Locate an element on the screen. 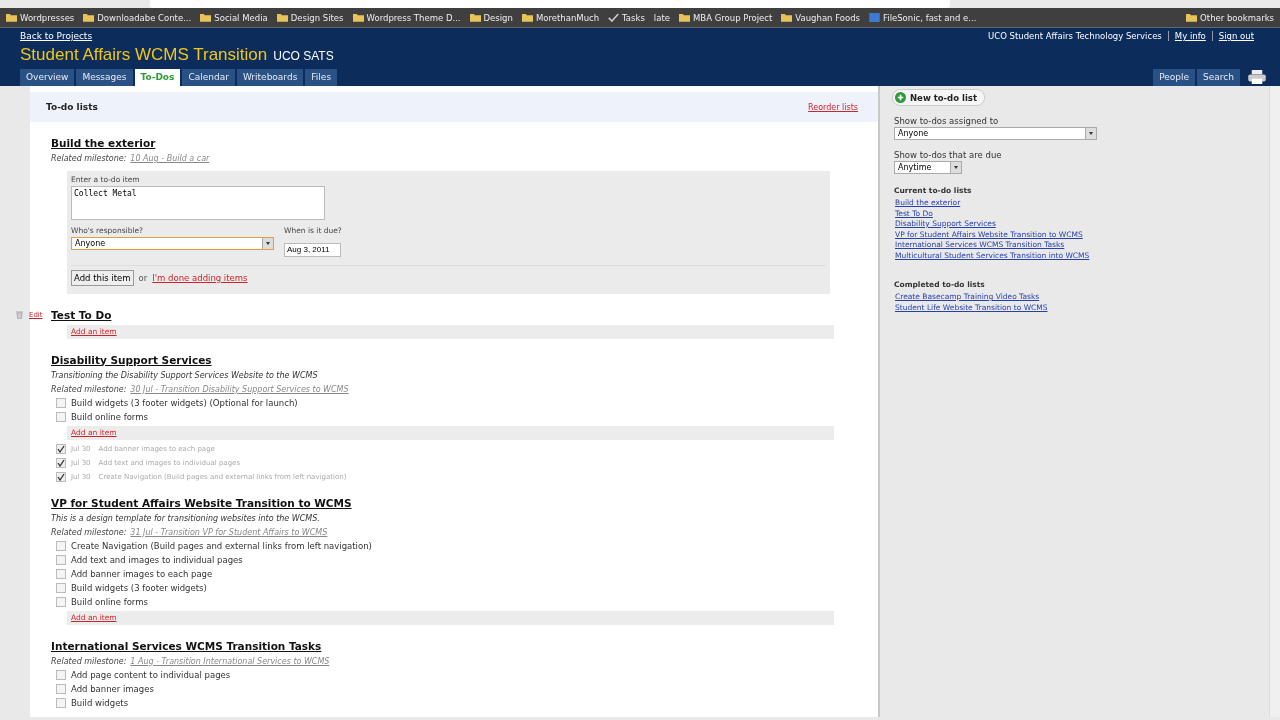 Image resolution: width=1280 pixels, height=720 pixels. bookmark-item: late is located at coordinates (661, 17).